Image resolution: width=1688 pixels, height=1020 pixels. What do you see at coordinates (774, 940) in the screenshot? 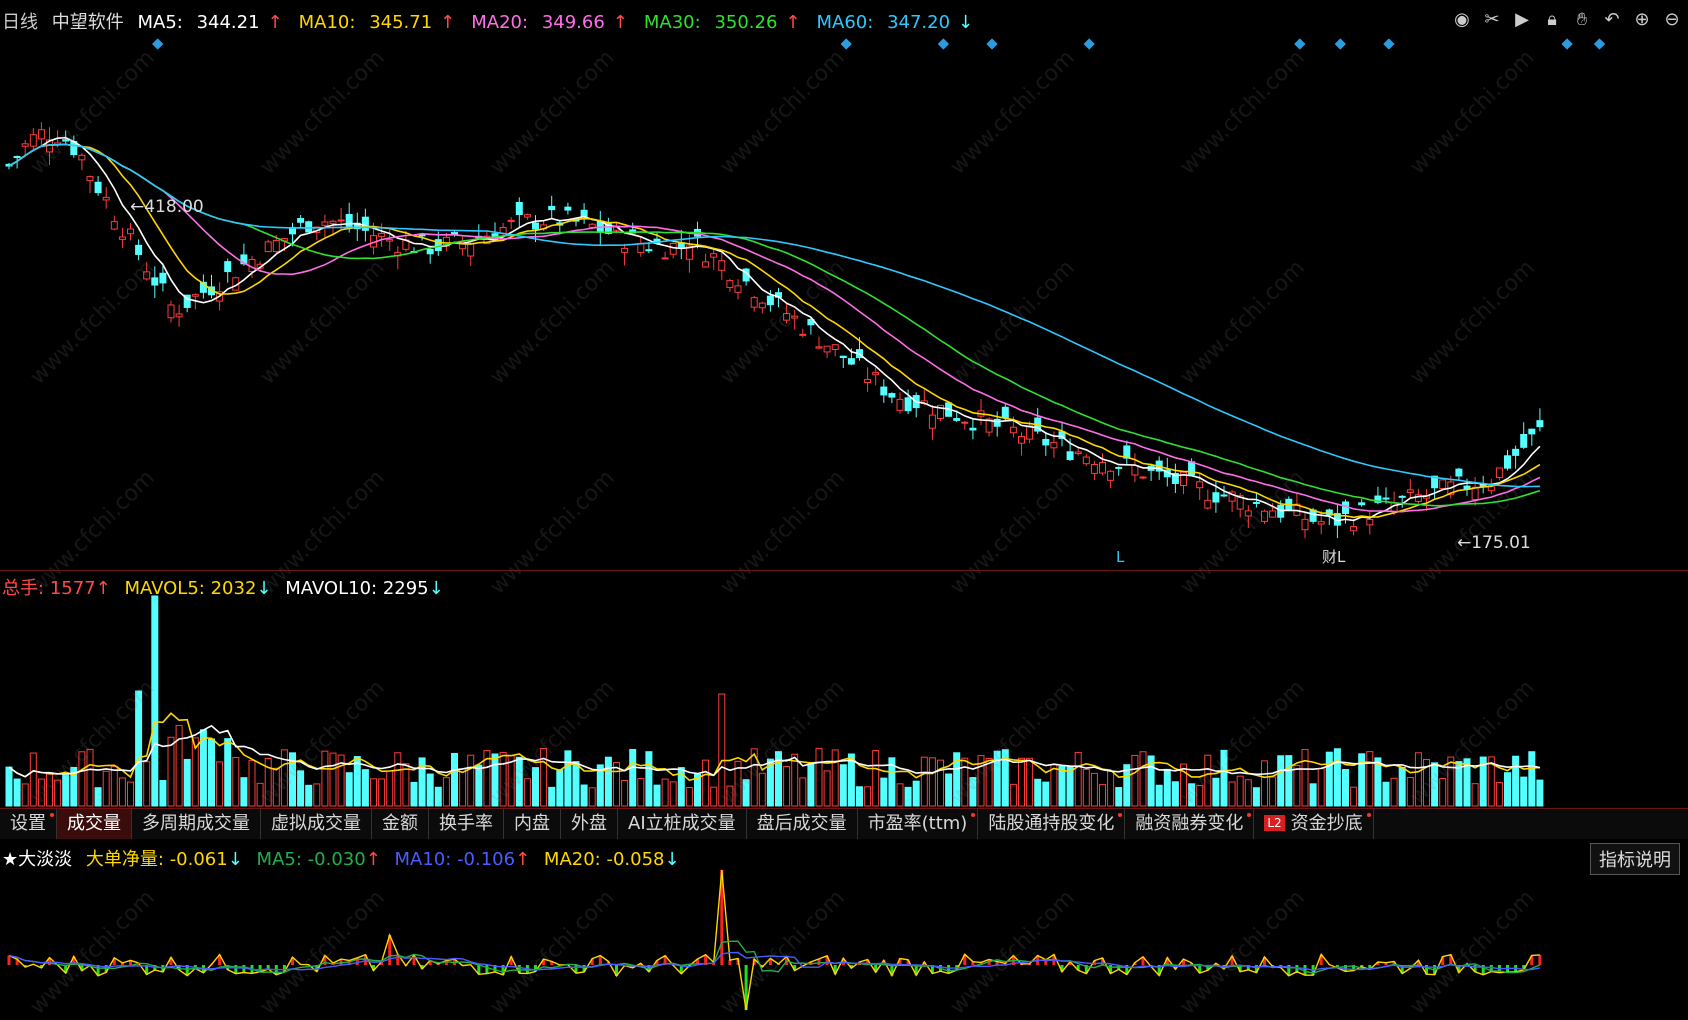
I see `big-order-net-chart` at bounding box center [774, 940].